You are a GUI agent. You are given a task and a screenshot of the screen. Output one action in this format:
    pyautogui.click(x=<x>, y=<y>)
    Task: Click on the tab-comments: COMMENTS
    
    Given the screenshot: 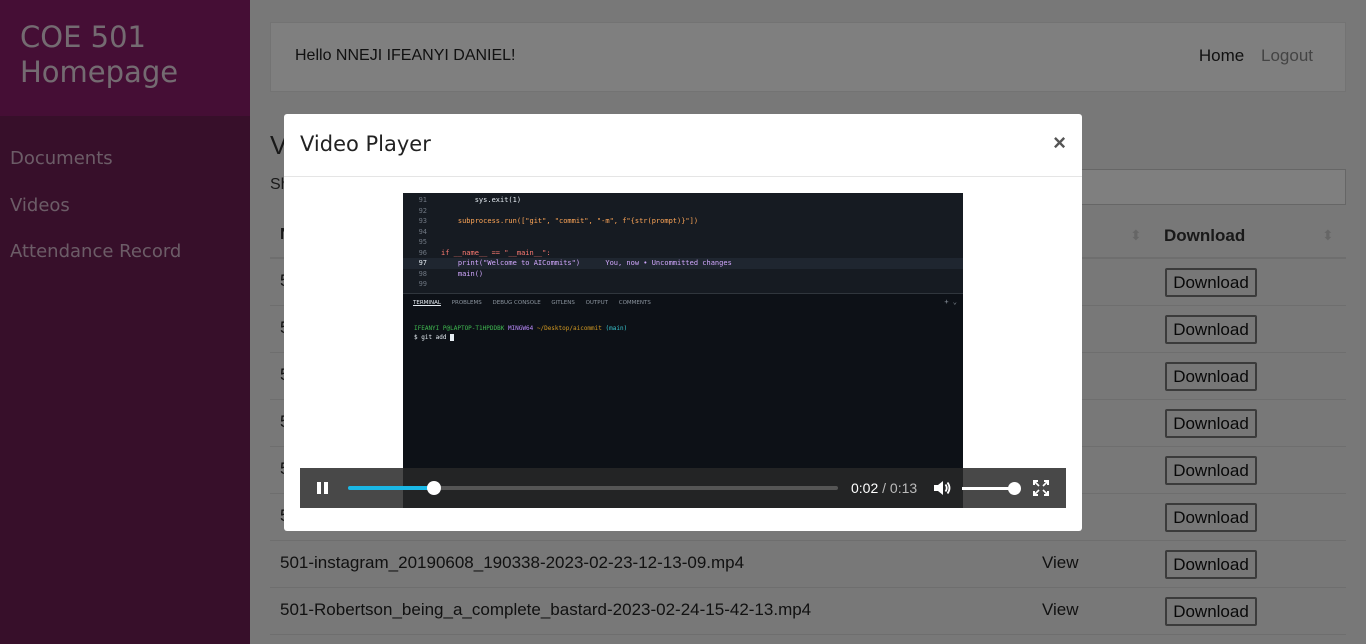 What is the action you would take?
    pyautogui.click(x=634, y=303)
    